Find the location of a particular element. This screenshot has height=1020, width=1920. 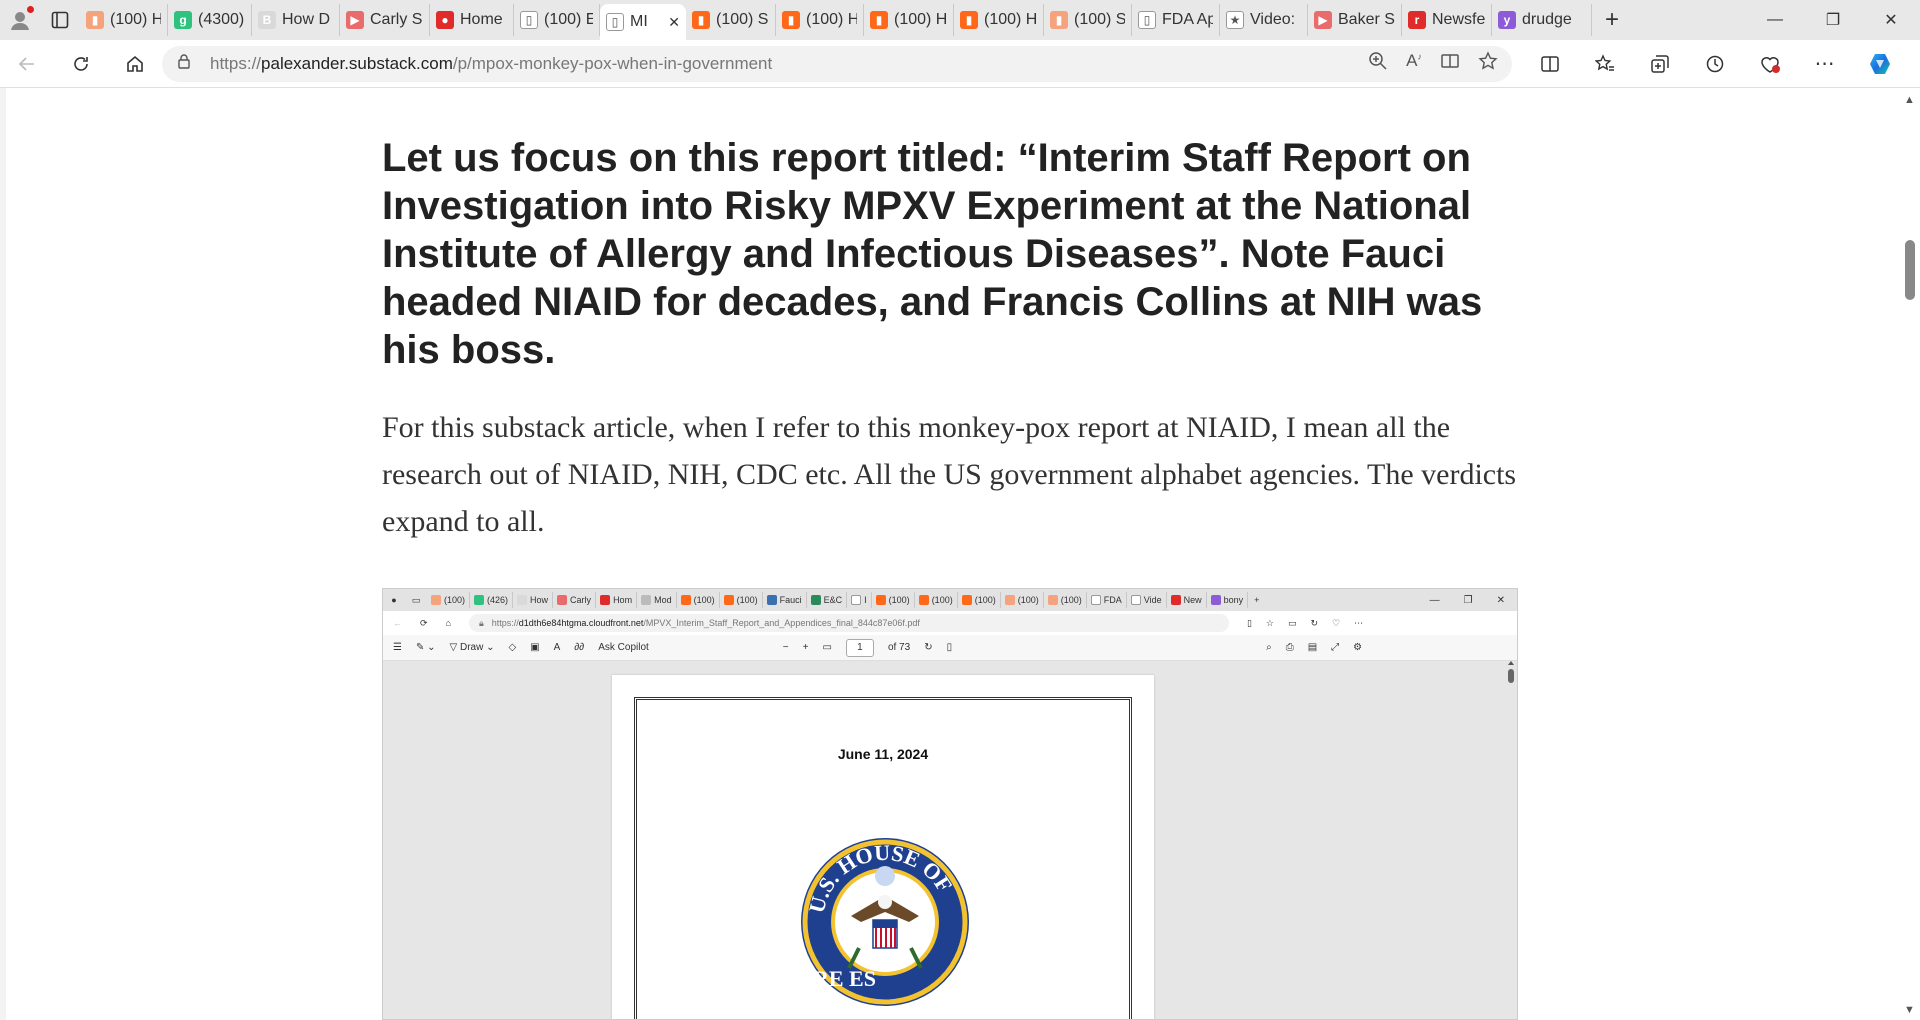

back-arrow-icon is located at coordinates (26, 63).